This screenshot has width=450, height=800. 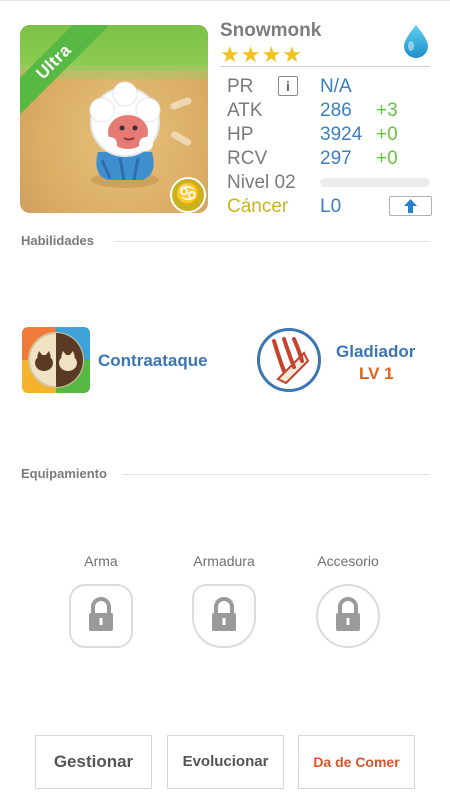 What do you see at coordinates (64, 473) in the screenshot?
I see `equipment-title: Equipamiento` at bounding box center [64, 473].